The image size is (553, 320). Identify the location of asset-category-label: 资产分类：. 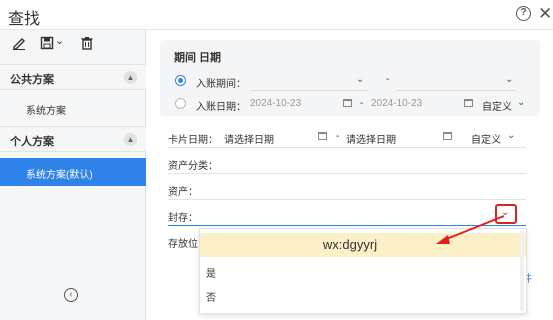
(193, 166).